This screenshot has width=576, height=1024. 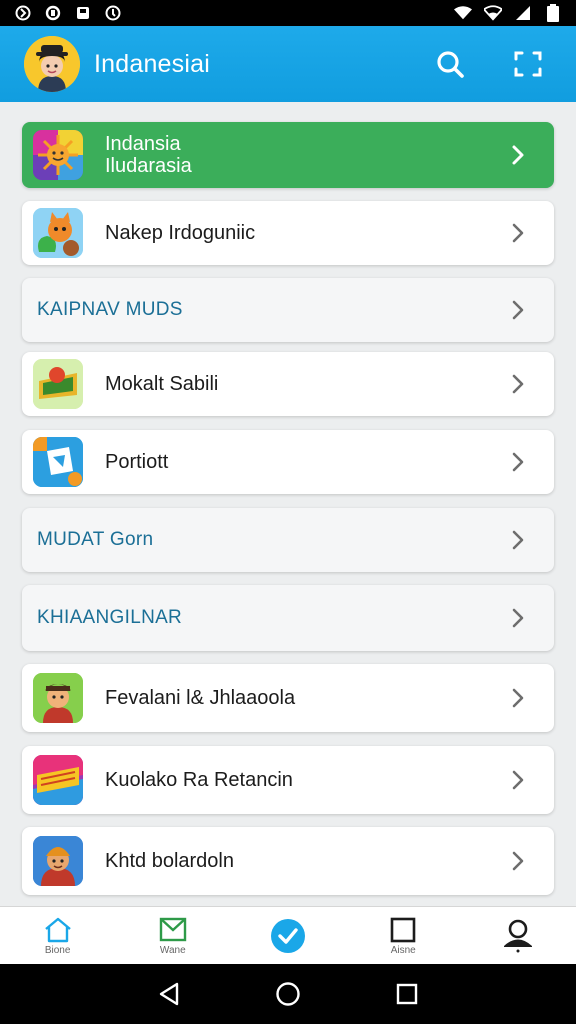 I want to click on nav-check, so click(x=287, y=935).